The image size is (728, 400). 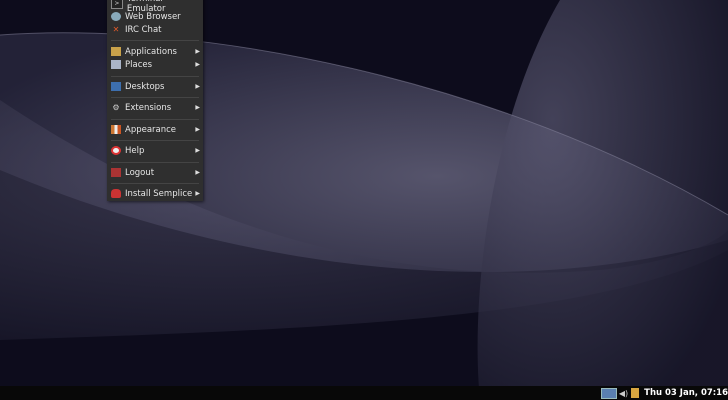 I want to click on desktops-icon, so click(x=116, y=86).